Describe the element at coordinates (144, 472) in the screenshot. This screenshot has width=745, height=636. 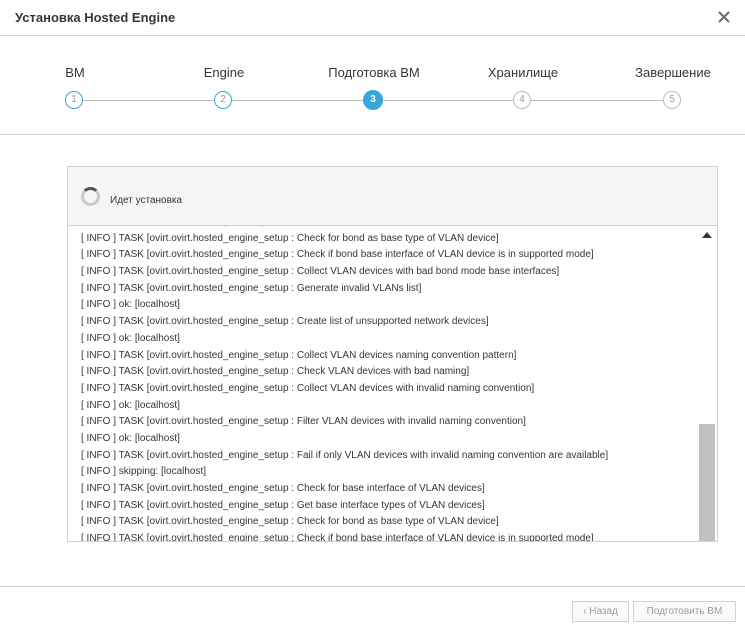
I see `log-line: [ INFO ] skipping: [localhost]` at that location.